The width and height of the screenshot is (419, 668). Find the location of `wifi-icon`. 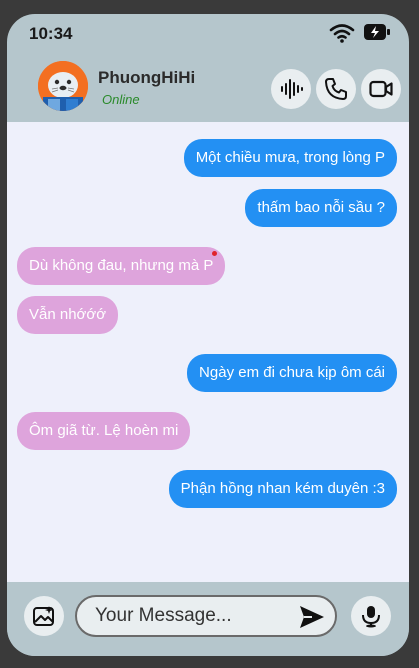

wifi-icon is located at coordinates (342, 33).